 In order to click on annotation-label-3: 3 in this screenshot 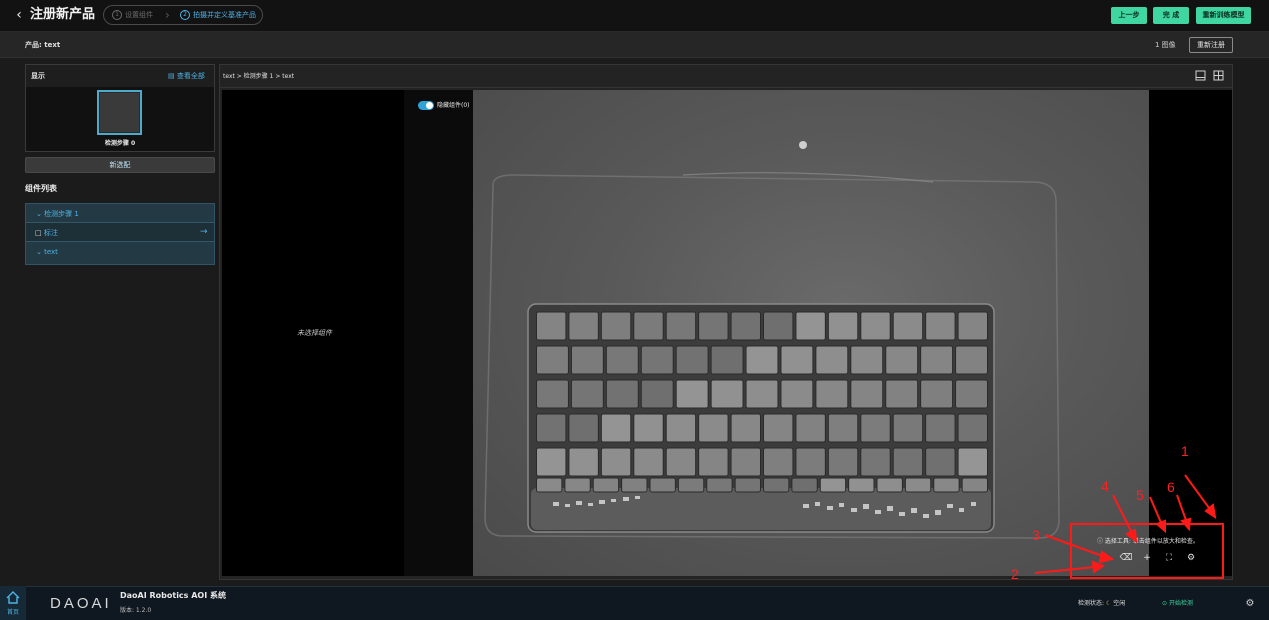, I will do `click(1036, 535)`.